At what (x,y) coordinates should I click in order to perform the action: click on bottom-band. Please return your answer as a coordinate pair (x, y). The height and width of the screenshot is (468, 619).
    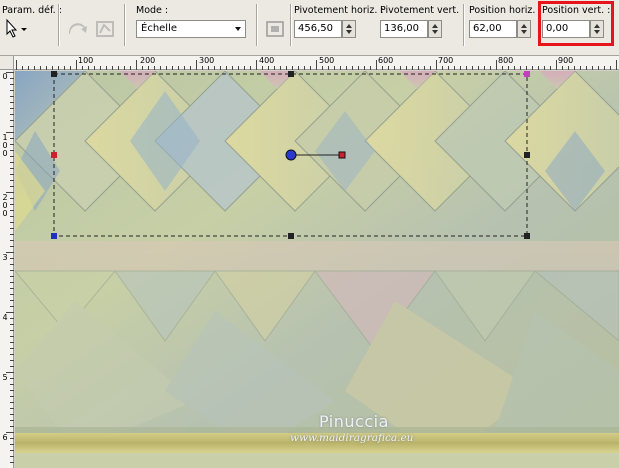
    Looking at the image, I should click on (317, 460).